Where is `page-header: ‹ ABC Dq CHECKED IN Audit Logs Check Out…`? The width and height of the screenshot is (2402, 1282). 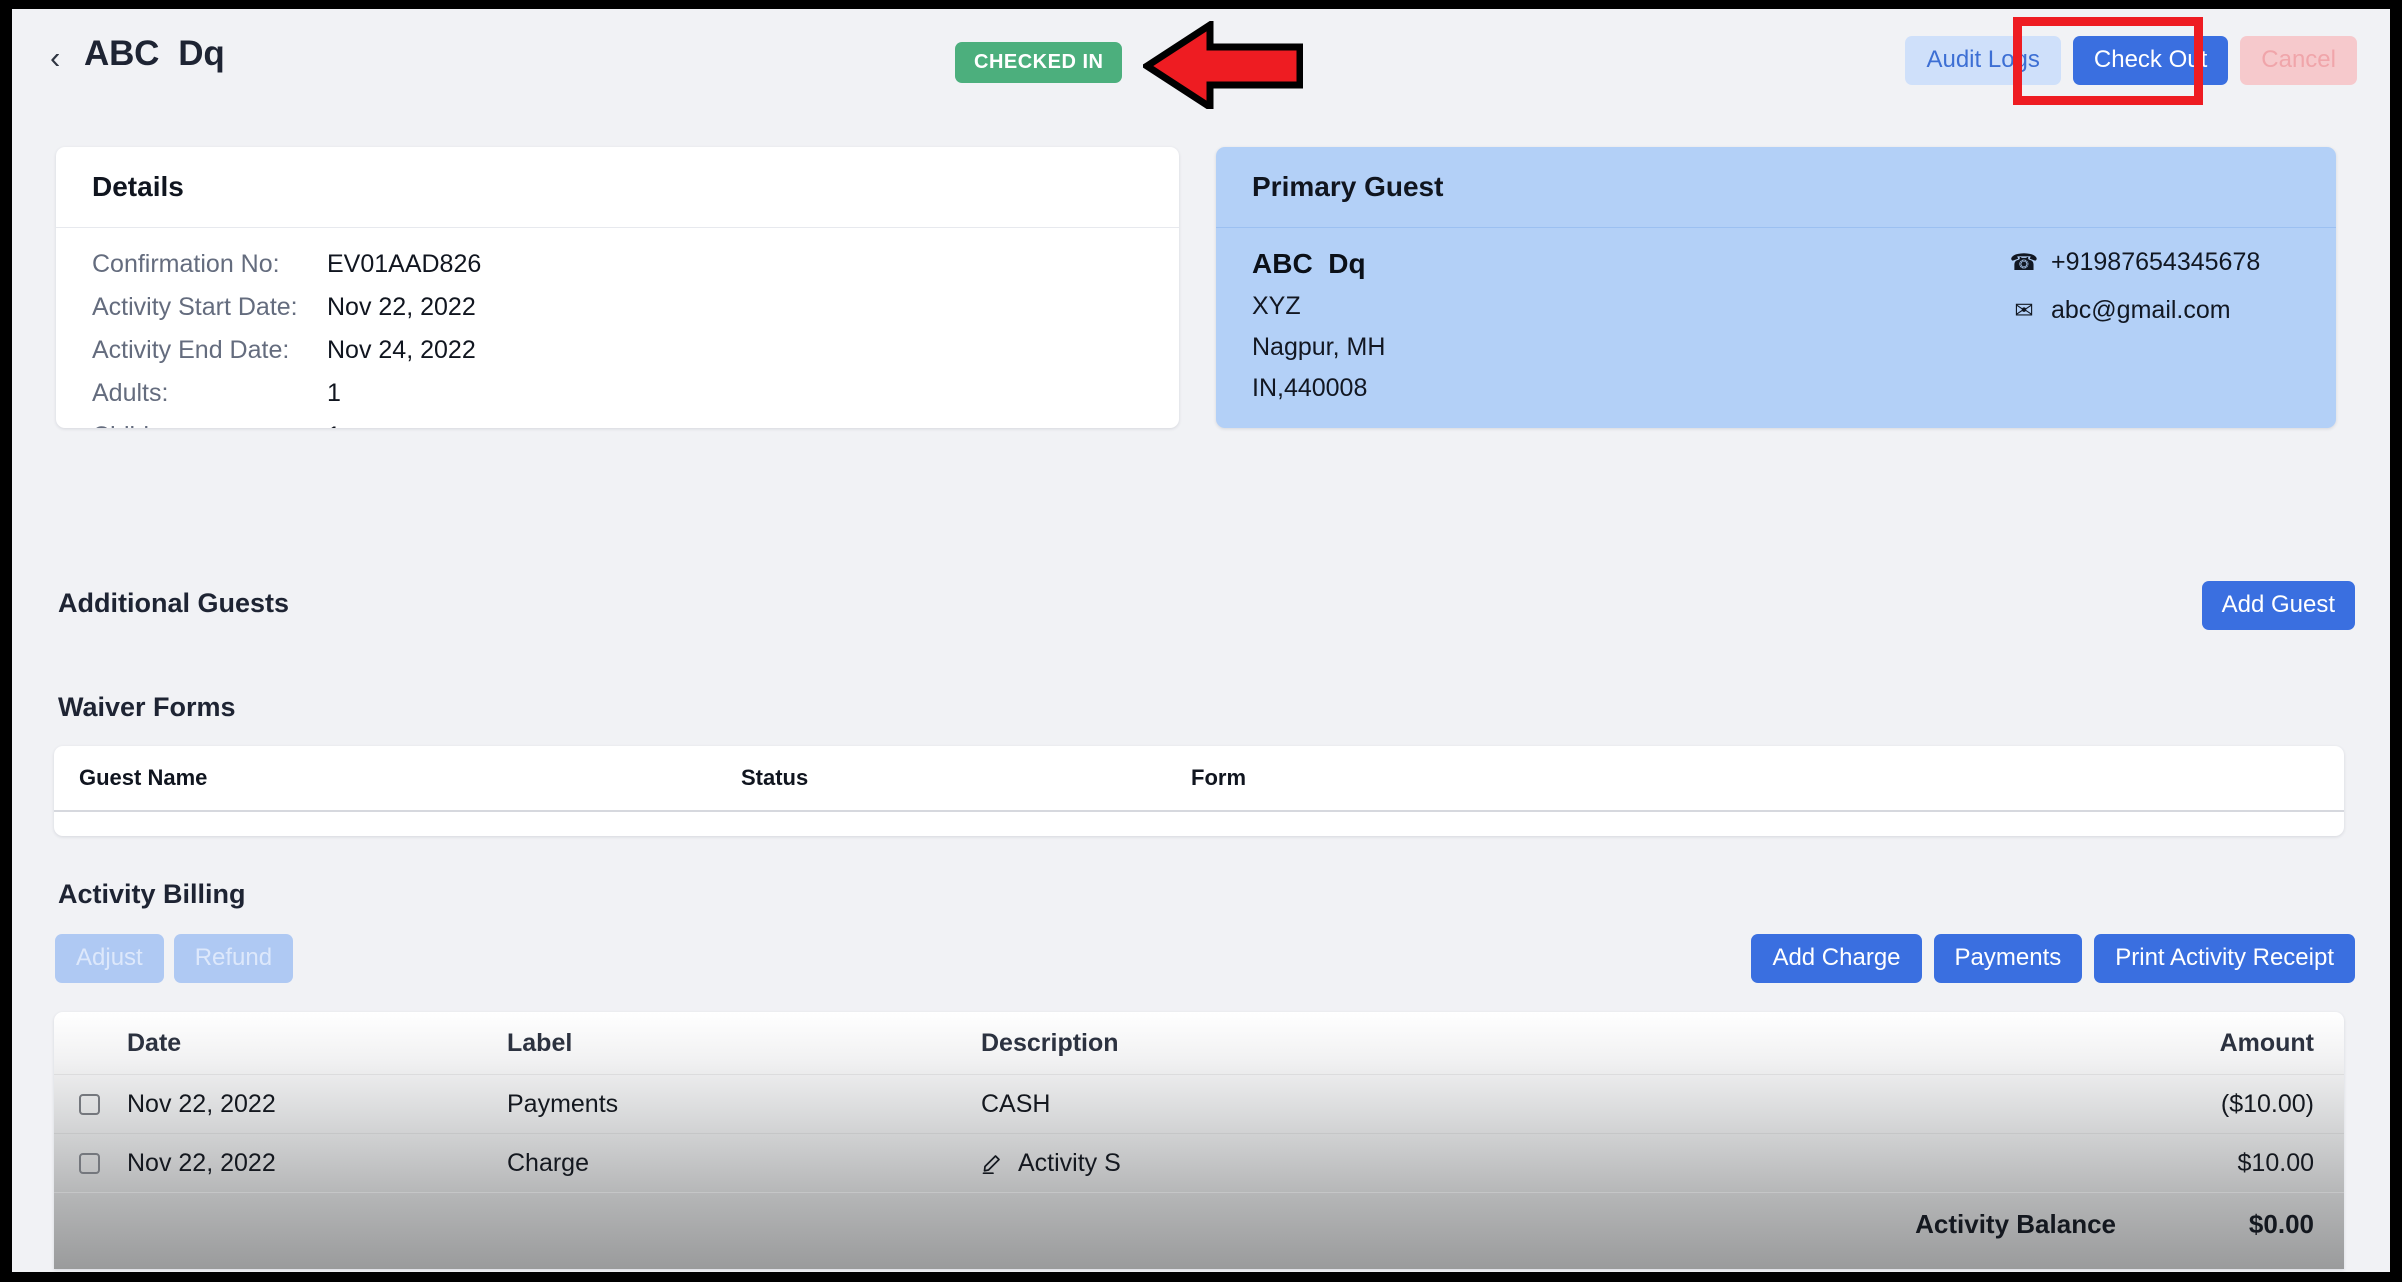
page-header: ‹ ABC Dq CHECKED IN Audit Logs Check Out… is located at coordinates (1201, 57).